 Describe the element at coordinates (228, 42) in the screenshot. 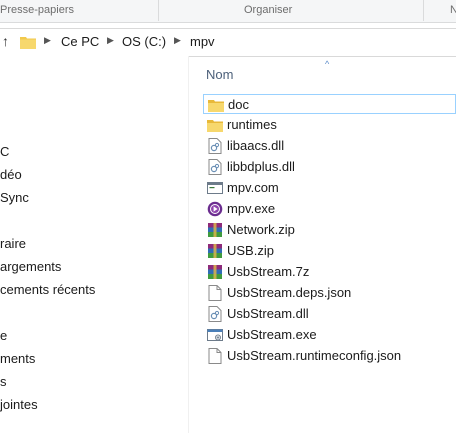

I see `address-bar: ↑ ▶ Ce PC ▶ OS (C:) ▶ mpv` at that location.